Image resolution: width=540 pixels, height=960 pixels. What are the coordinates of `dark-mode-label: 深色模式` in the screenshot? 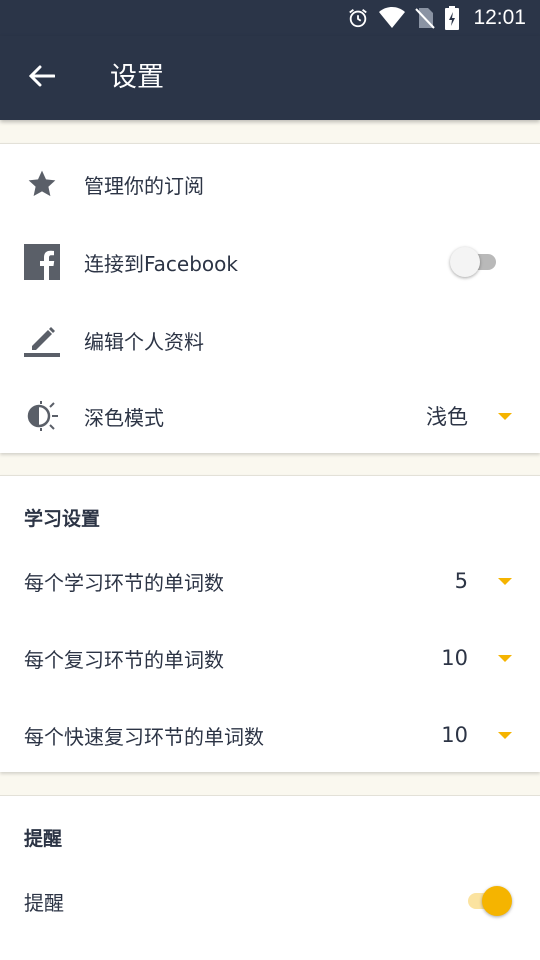 It's located at (124, 417).